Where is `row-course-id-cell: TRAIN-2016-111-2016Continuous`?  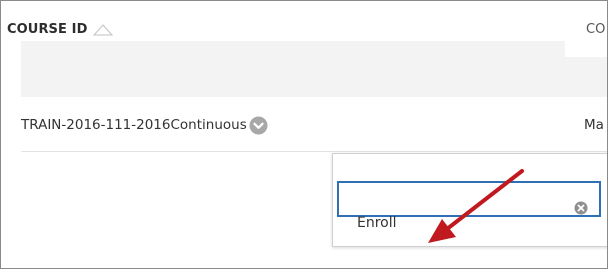
row-course-id-cell: TRAIN-2016-111-2016Continuous is located at coordinates (144, 125).